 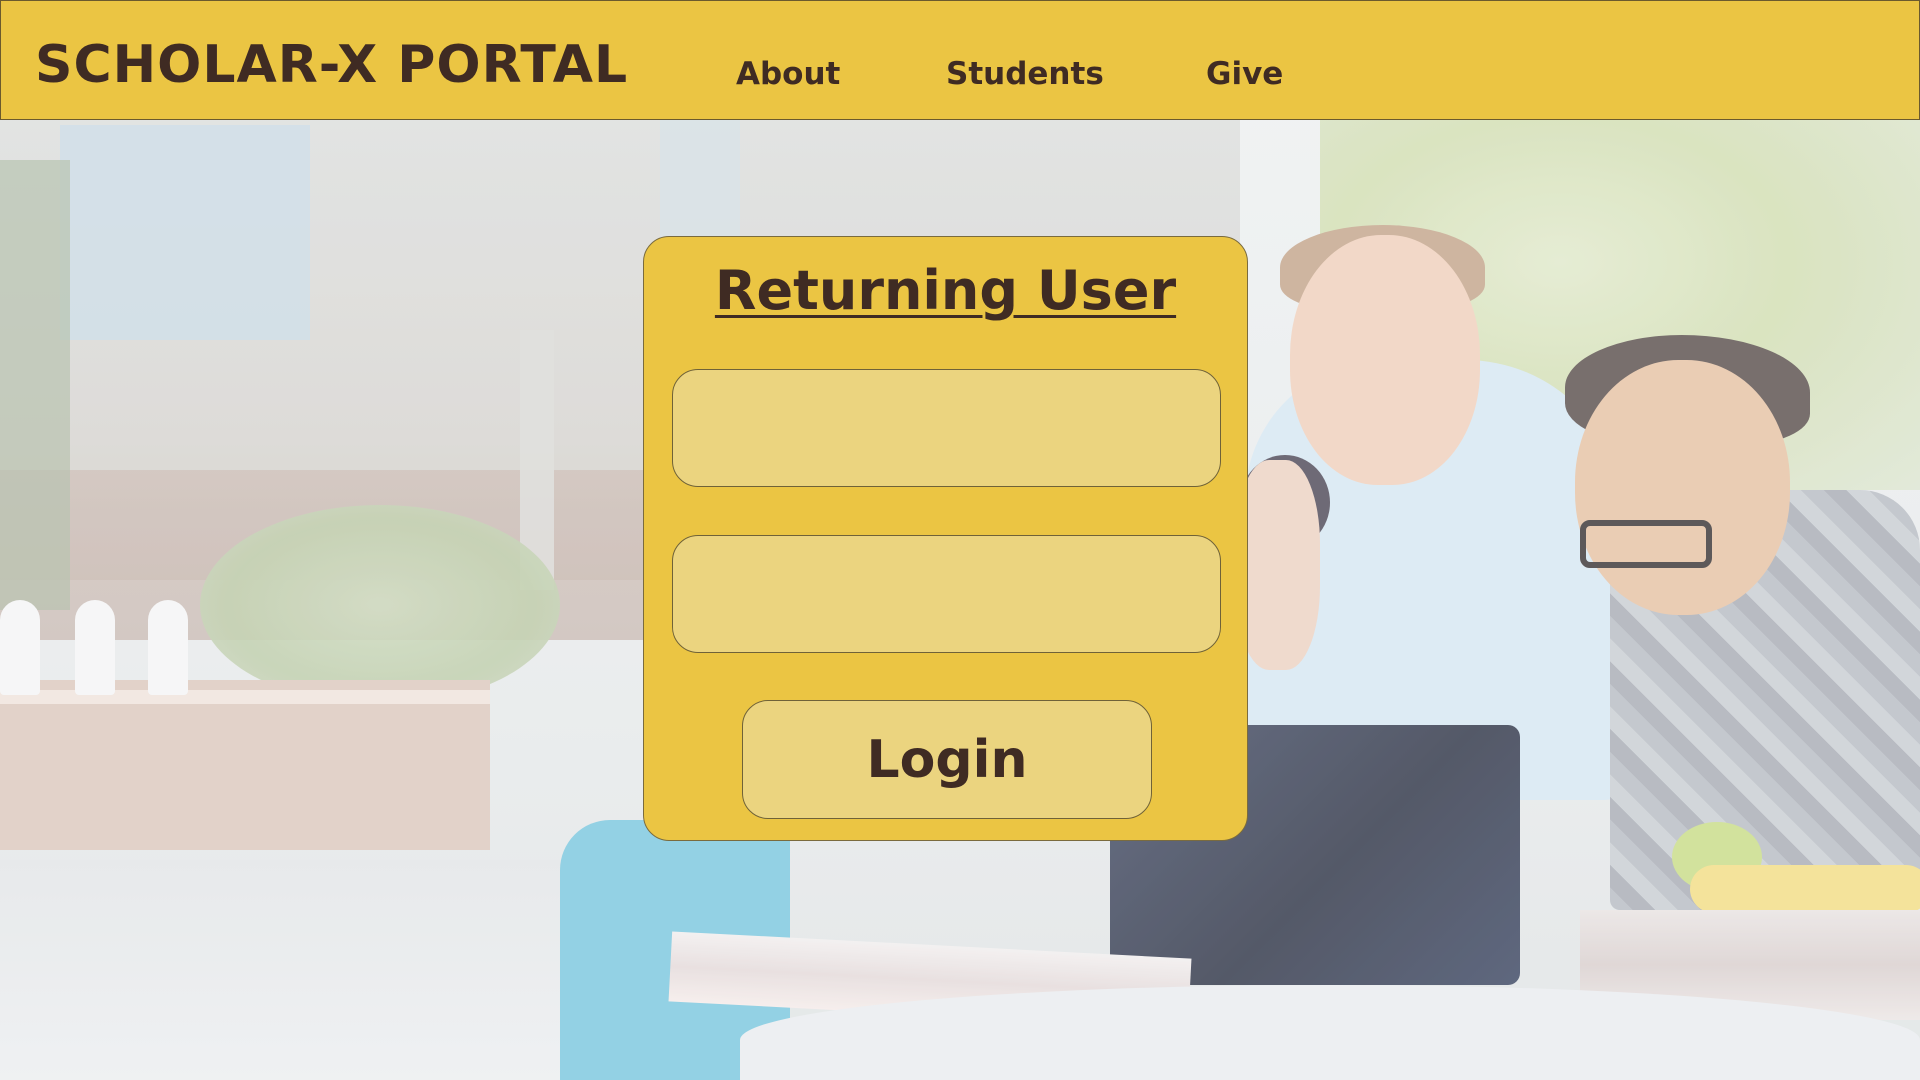 I want to click on login-button: Login, so click(x=947, y=759).